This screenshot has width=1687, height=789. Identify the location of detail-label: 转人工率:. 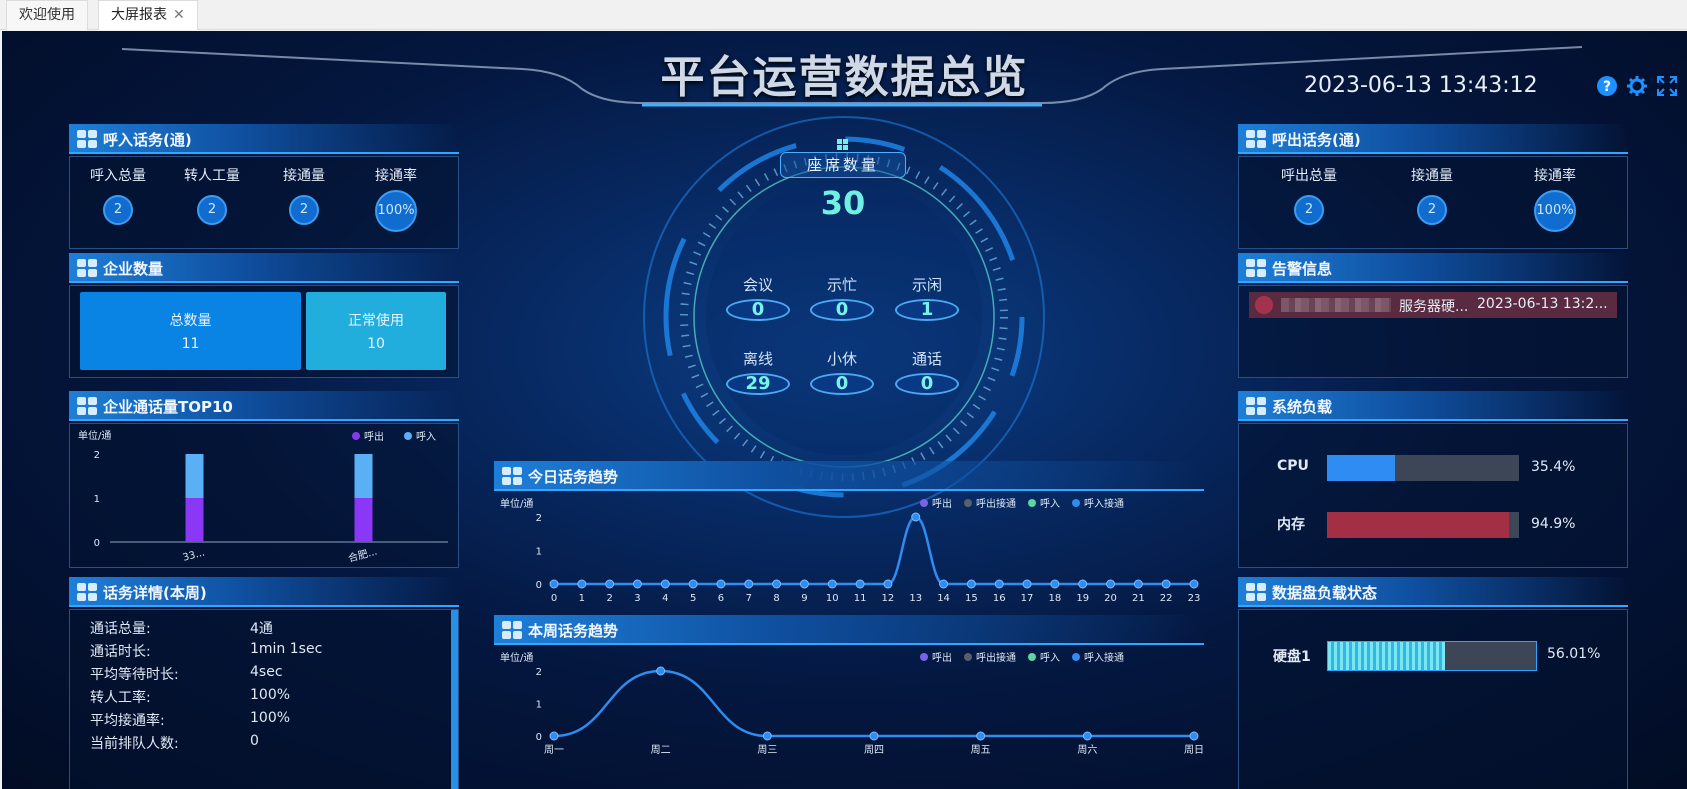
(120, 698).